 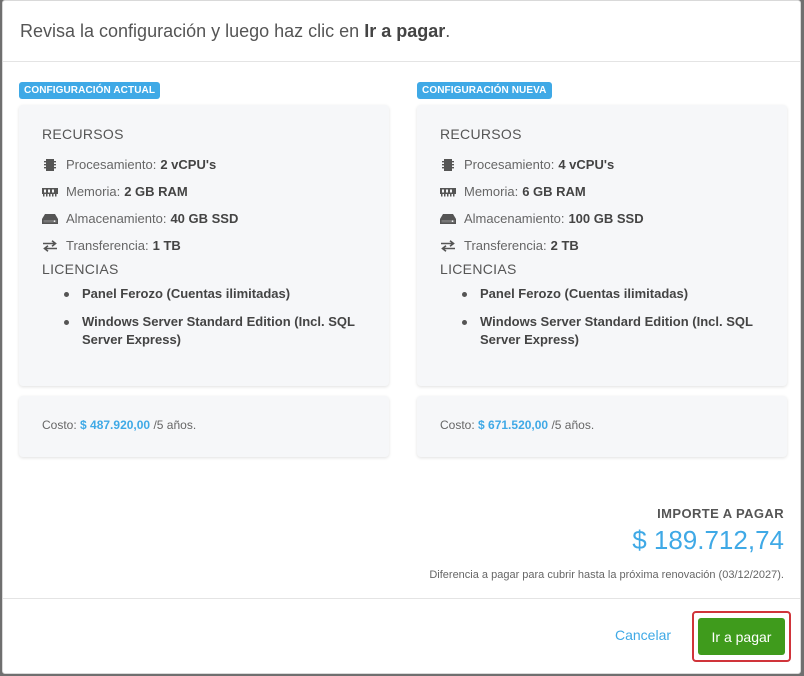 I want to click on cost-price: $ 487.920,00, so click(x=115, y=425).